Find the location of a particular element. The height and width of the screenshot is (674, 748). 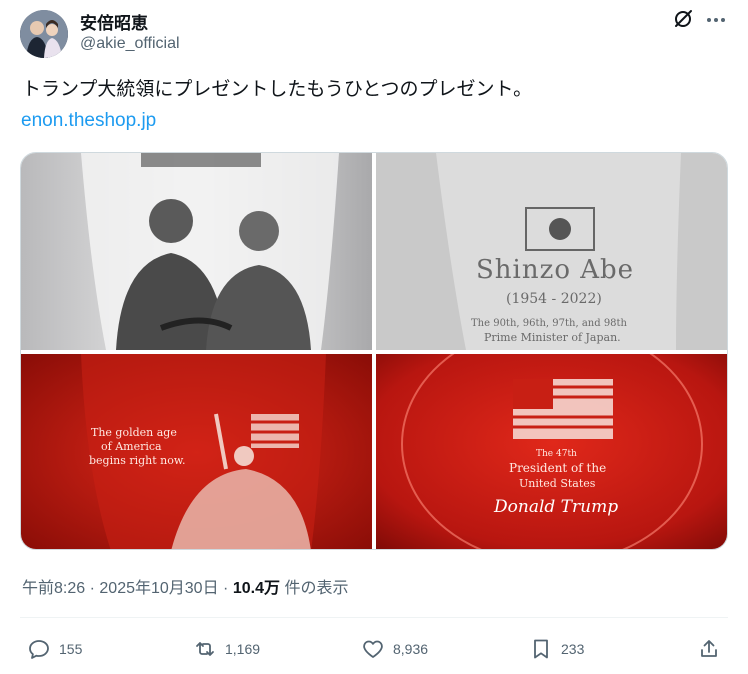

reply-button: 155 is located at coordinates (54, 649).